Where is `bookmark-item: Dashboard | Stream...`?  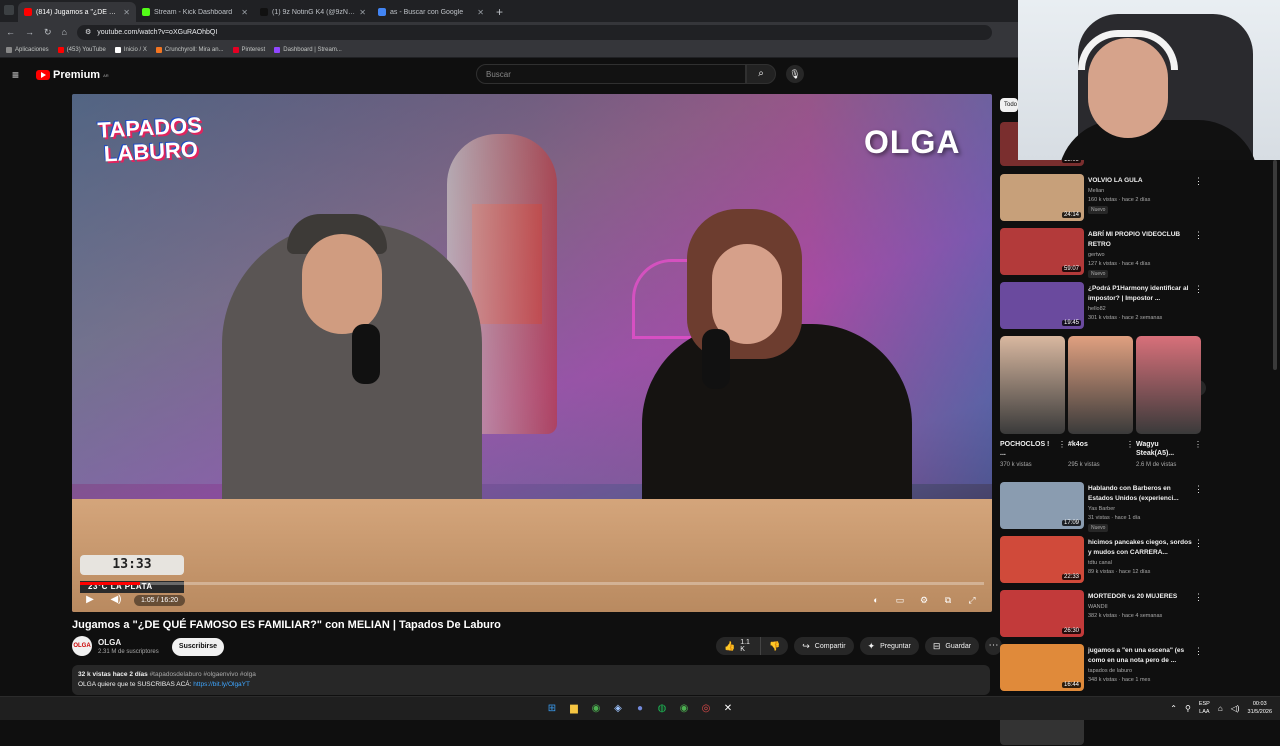
bookmark-item: Dashboard | Stream... is located at coordinates (308, 49).